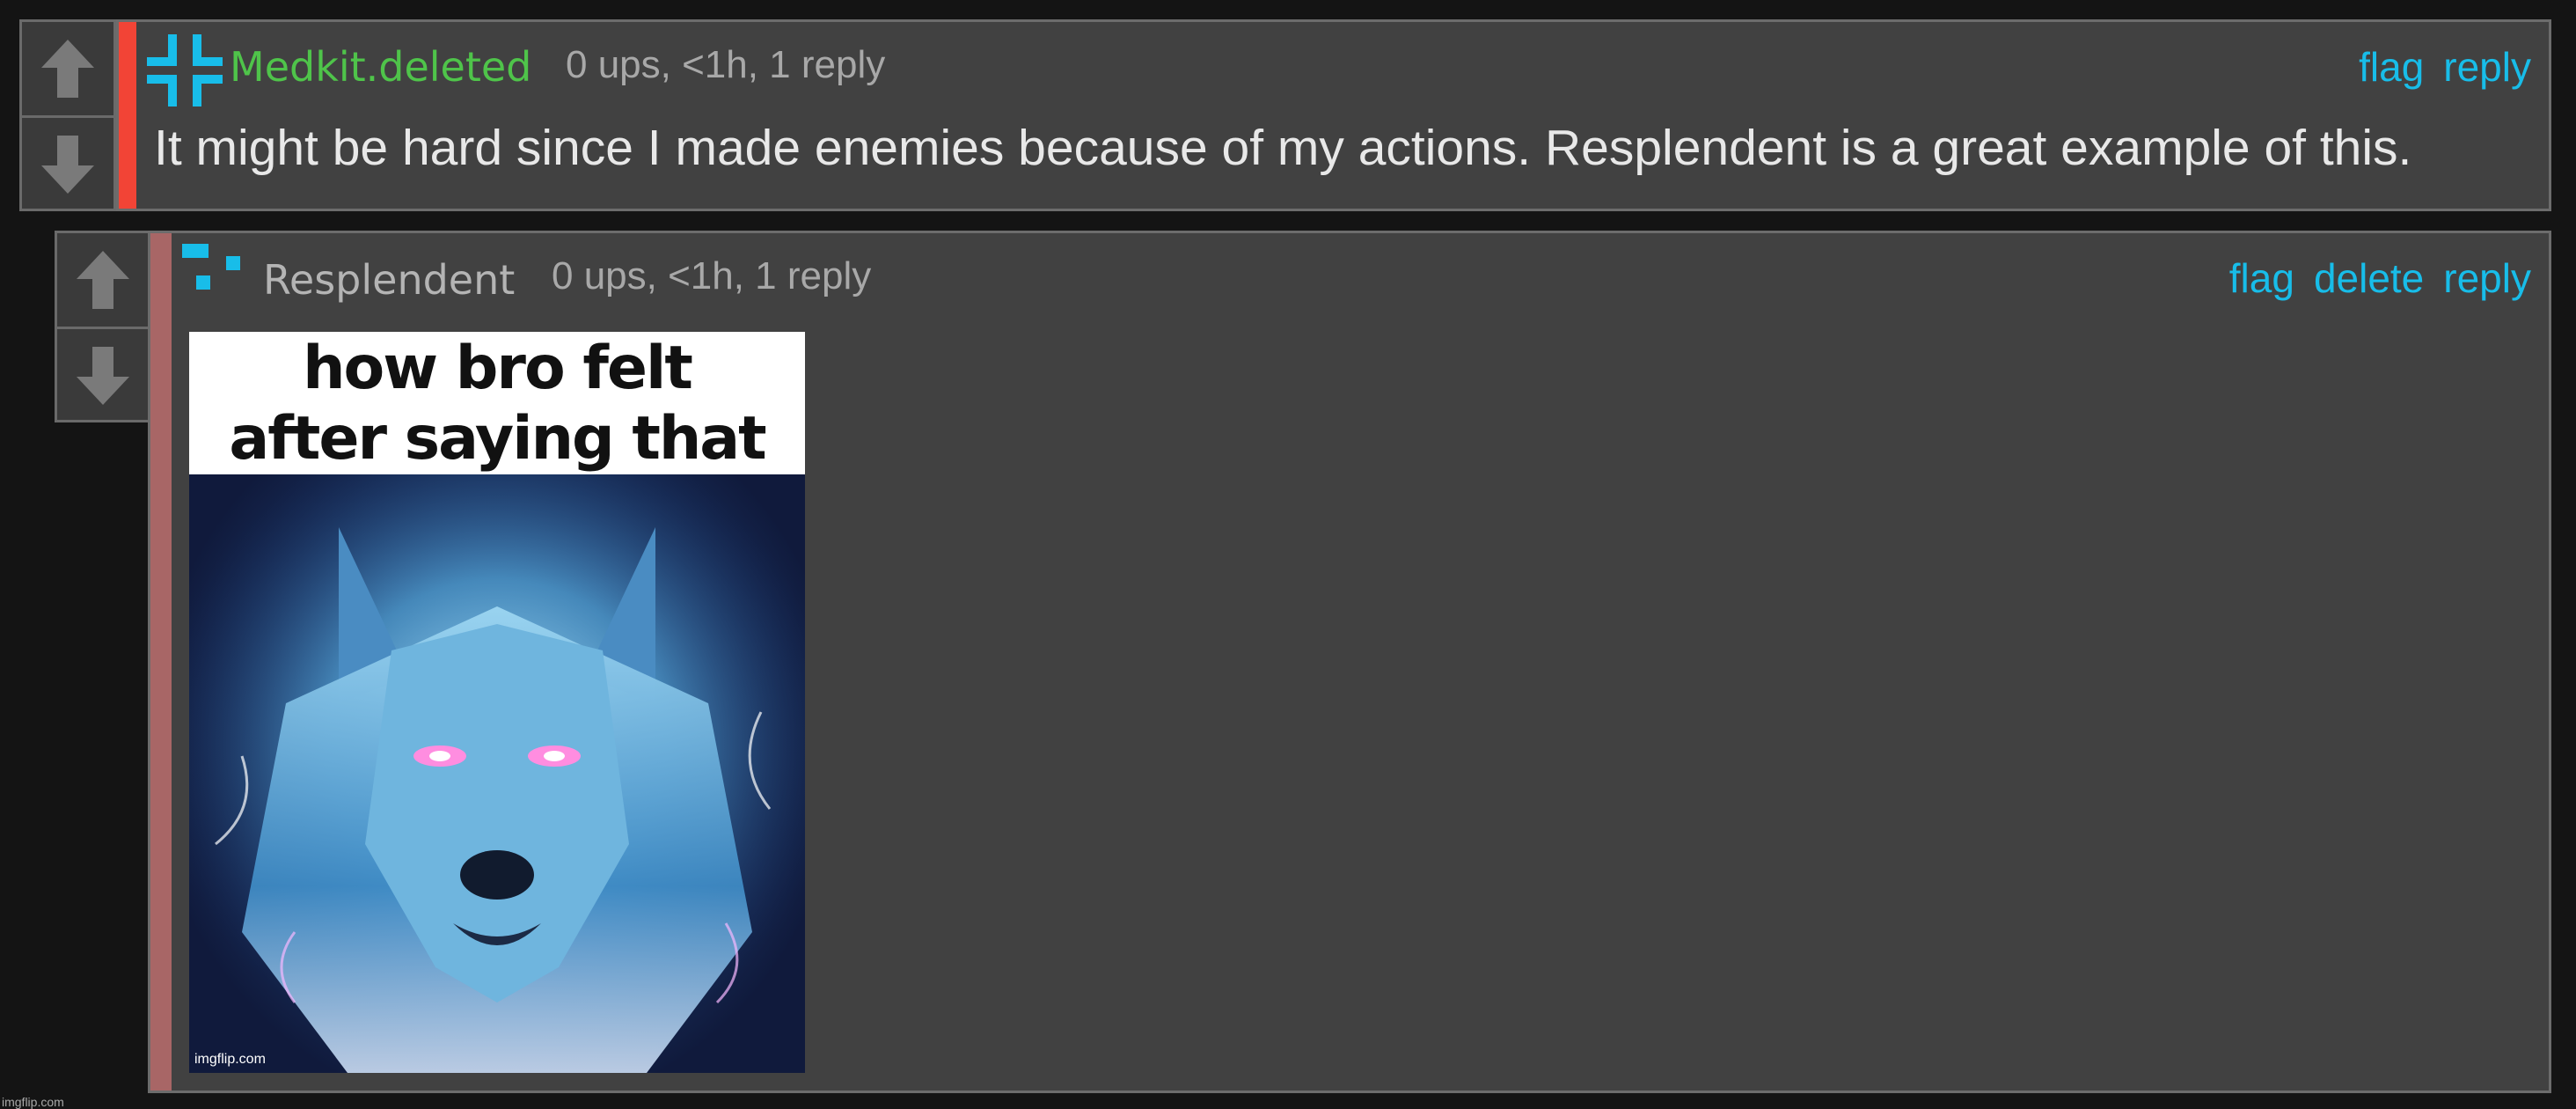 The image size is (2576, 1109). Describe the element at coordinates (33, 1102) in the screenshot. I see `footer-watermark: imgflip.com` at that location.